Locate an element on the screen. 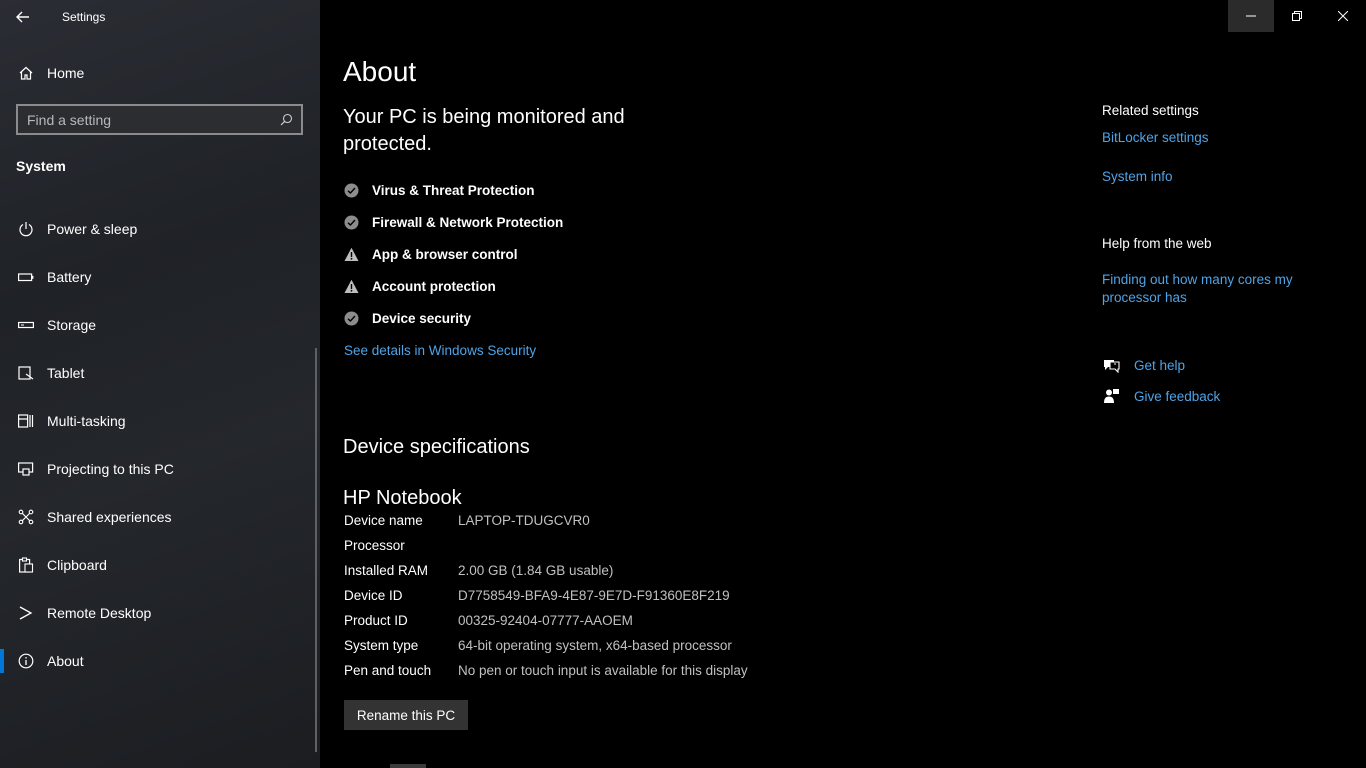 The image size is (1366, 768). scroll-indicator is located at coordinates (408, 766).